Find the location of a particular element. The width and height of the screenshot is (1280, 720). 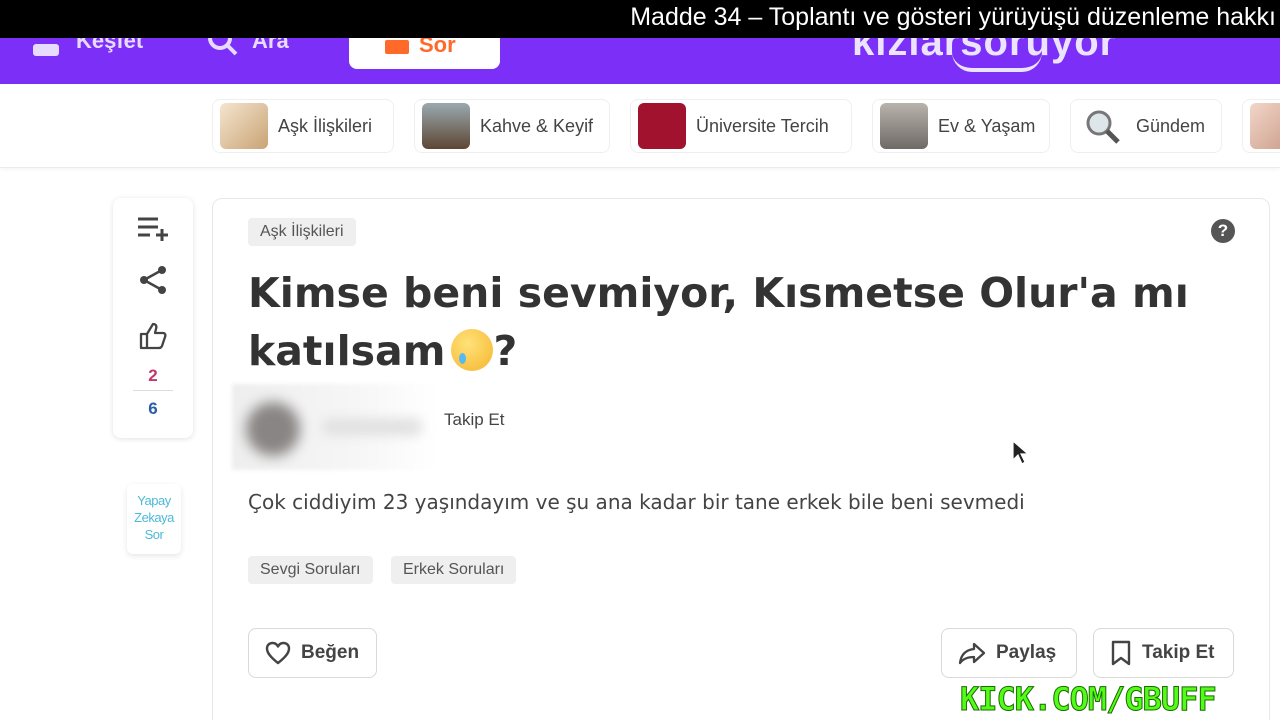

add-to-list-icon is located at coordinates (153, 228).